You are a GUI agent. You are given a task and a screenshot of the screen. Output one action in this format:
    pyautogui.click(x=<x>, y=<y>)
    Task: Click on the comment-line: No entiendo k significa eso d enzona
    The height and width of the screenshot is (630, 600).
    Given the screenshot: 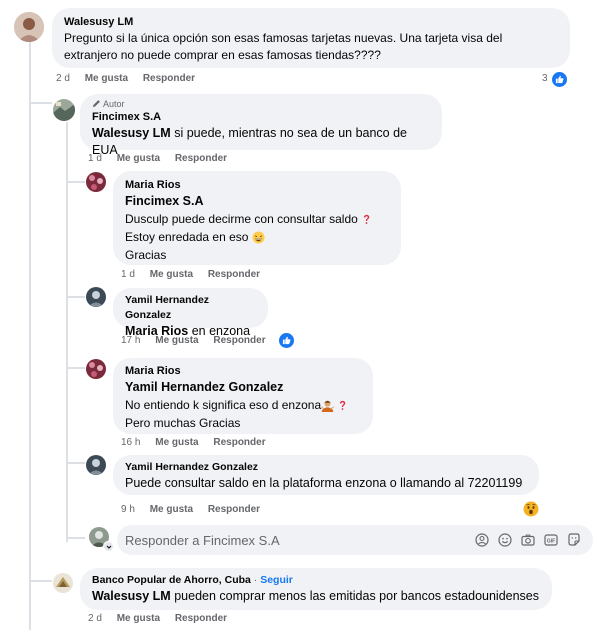 What is the action you would take?
    pyautogui.click(x=243, y=405)
    